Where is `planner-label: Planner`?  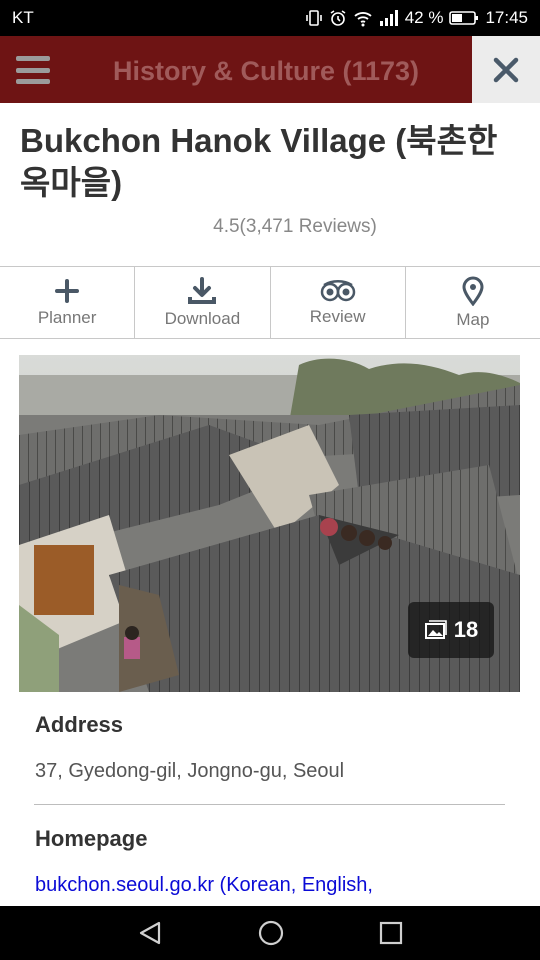
planner-label: Planner is located at coordinates (67, 317).